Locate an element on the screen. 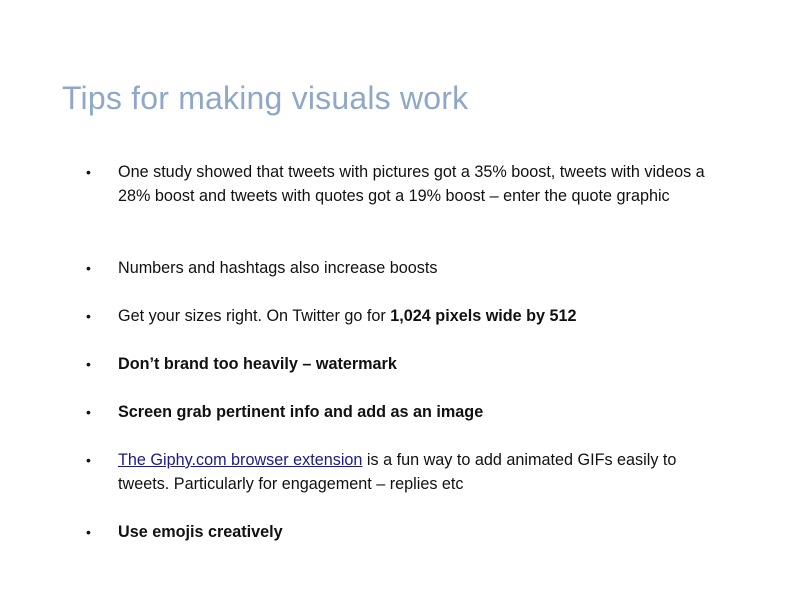  slide-title: Tips for making visuals work is located at coordinates (265, 98).